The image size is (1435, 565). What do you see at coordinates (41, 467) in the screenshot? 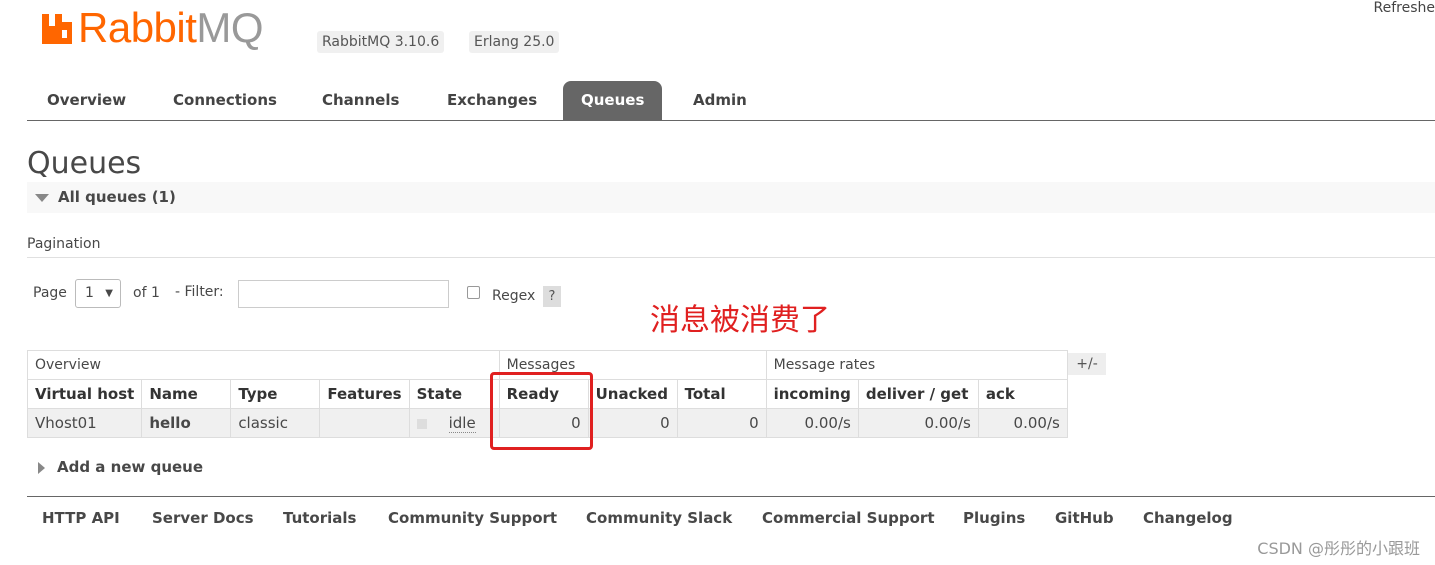
I see `expand-triangle-icon` at bounding box center [41, 467].